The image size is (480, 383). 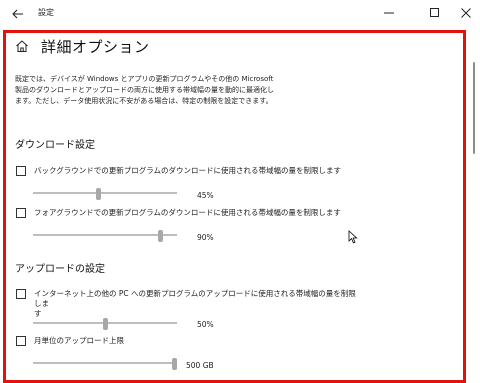 What do you see at coordinates (240, 14) in the screenshot?
I see `title-bar: 設定` at bounding box center [240, 14].